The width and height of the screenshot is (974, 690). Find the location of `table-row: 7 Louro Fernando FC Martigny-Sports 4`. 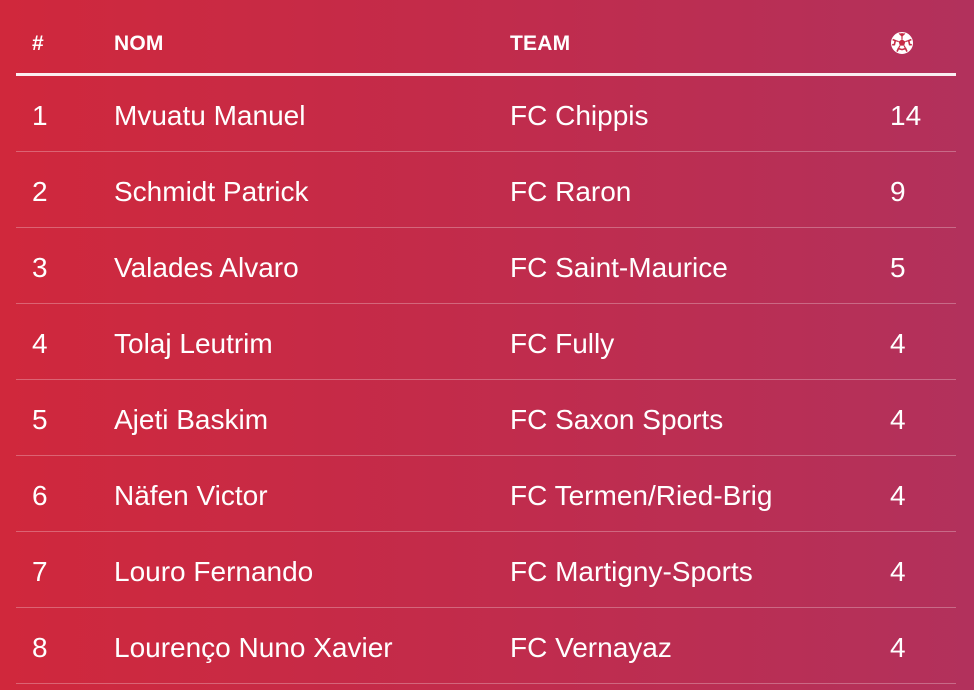

table-row: 7 Louro Fernando FC Martigny-Sports 4 is located at coordinates (486, 570).